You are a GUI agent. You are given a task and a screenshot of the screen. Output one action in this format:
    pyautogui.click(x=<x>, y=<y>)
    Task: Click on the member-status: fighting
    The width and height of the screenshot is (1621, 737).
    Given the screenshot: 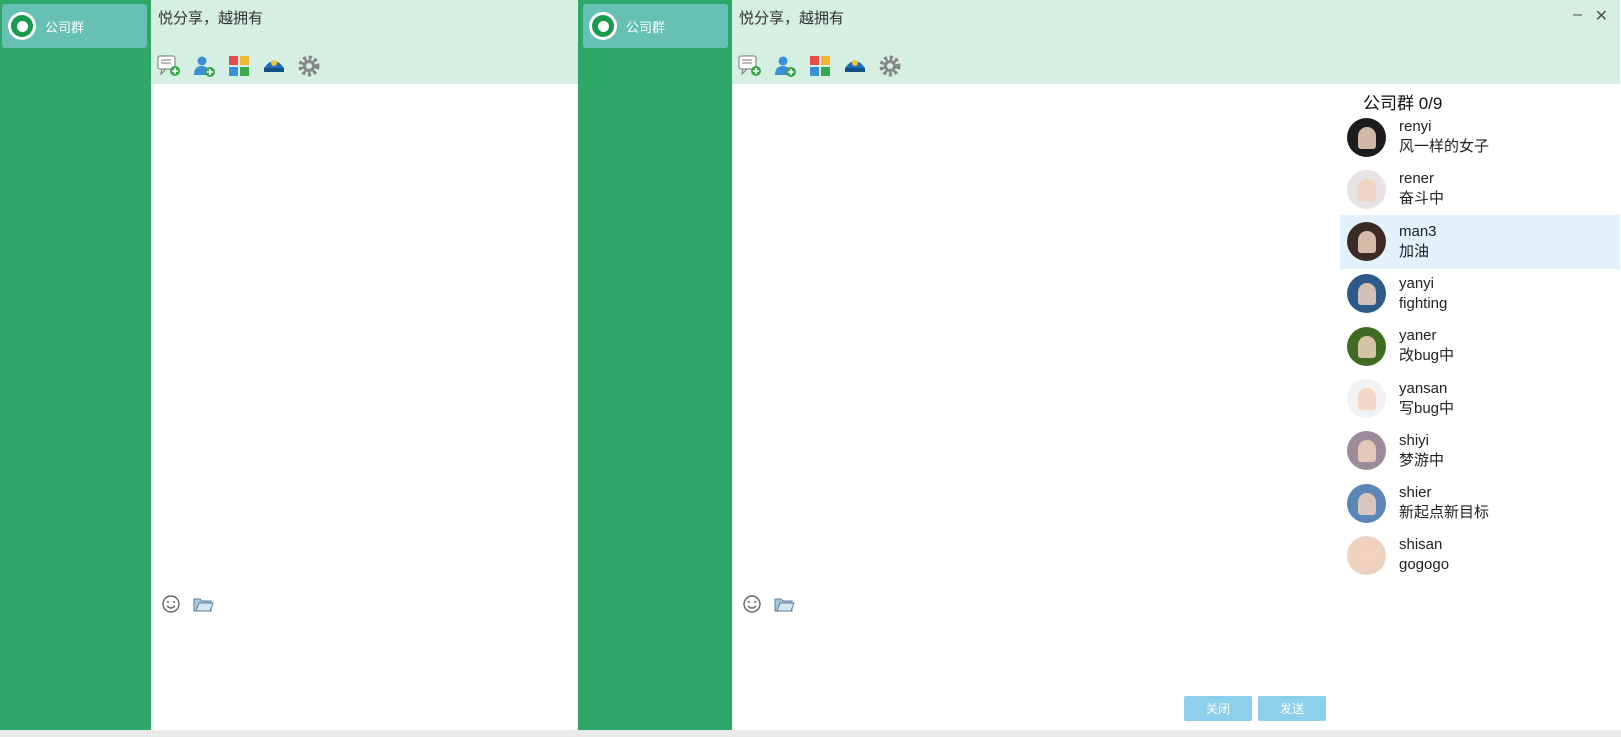 What is the action you would take?
    pyautogui.click(x=1423, y=303)
    